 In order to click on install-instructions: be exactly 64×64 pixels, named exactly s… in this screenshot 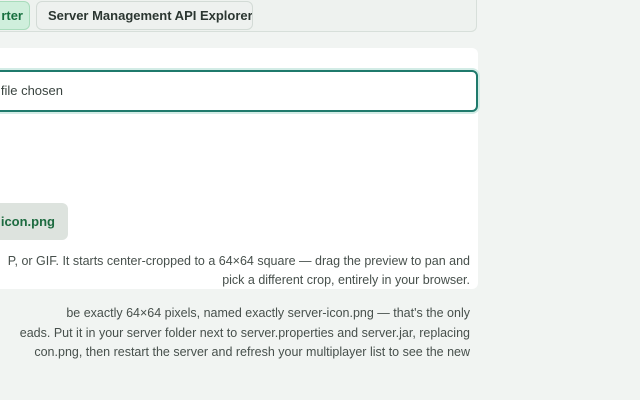, I will do `click(235, 333)`.